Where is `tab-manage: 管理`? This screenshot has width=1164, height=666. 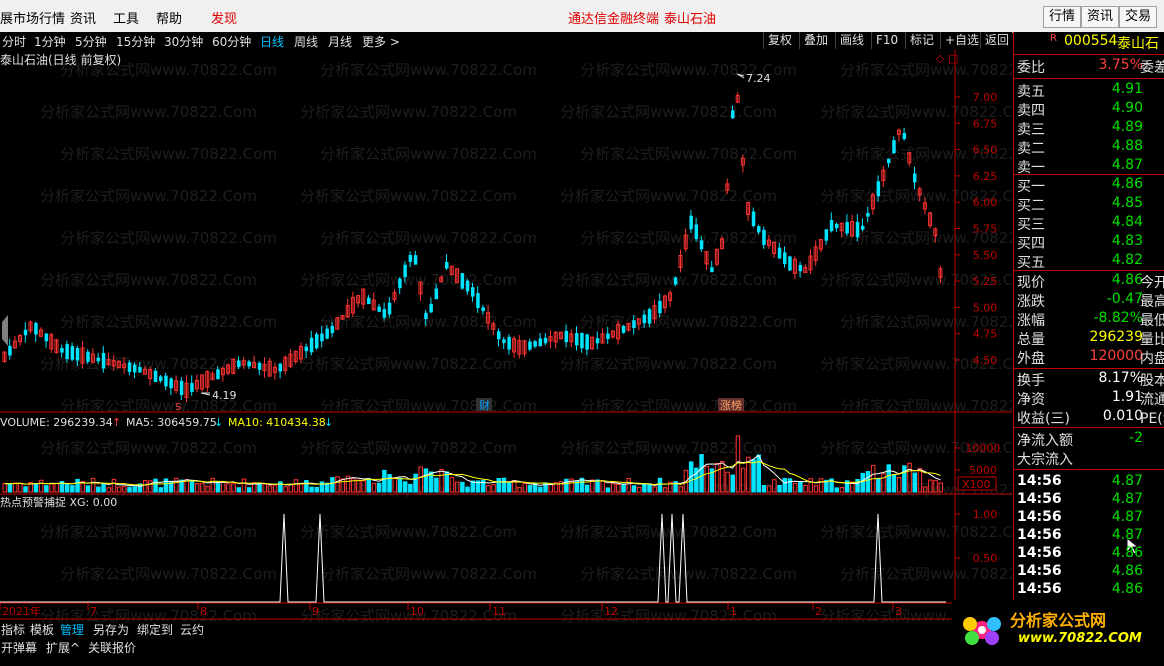
tab-manage: 管理 is located at coordinates (72, 629).